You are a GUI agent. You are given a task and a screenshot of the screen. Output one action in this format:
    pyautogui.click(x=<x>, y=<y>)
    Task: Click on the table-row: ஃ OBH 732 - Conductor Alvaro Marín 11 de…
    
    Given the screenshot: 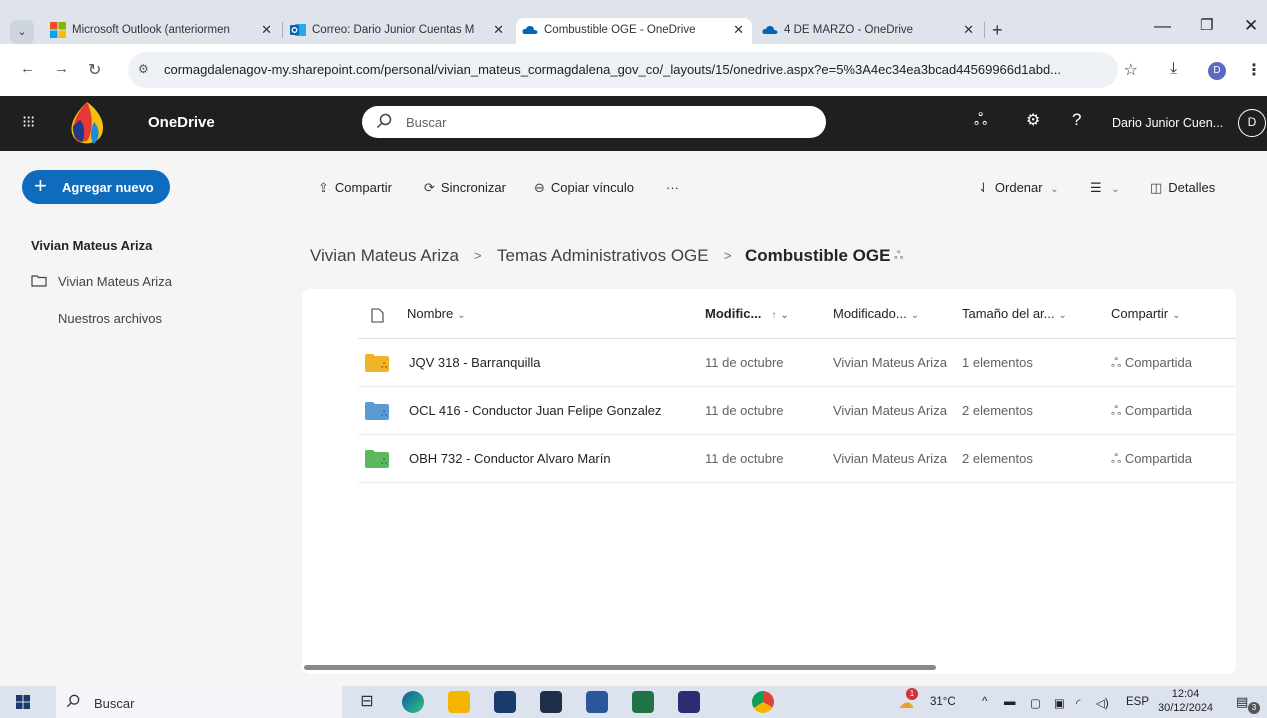 What is the action you would take?
    pyautogui.click(x=797, y=459)
    